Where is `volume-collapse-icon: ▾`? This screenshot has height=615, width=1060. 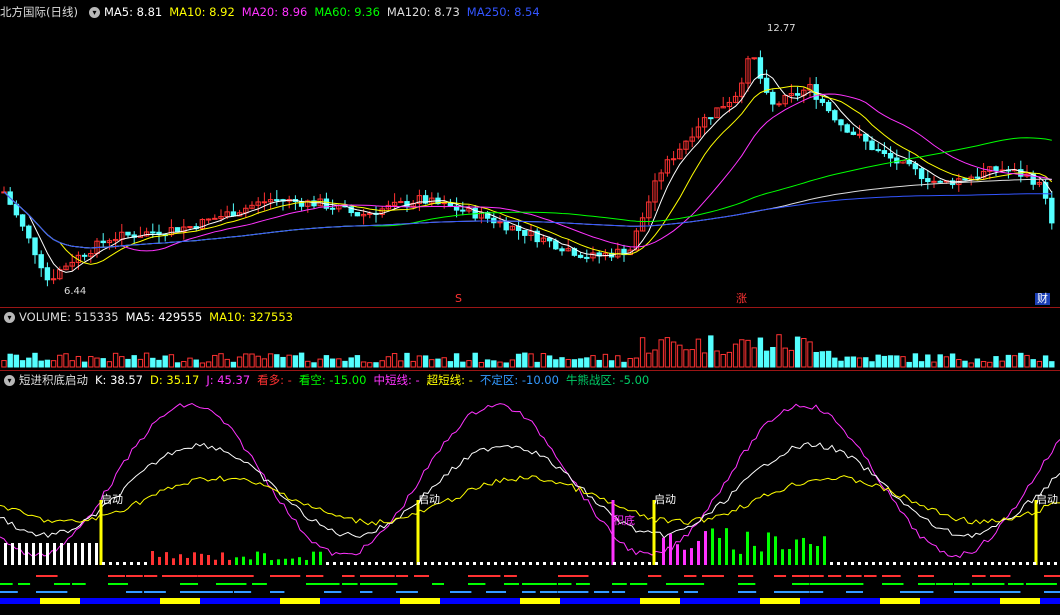 volume-collapse-icon: ▾ is located at coordinates (9, 317).